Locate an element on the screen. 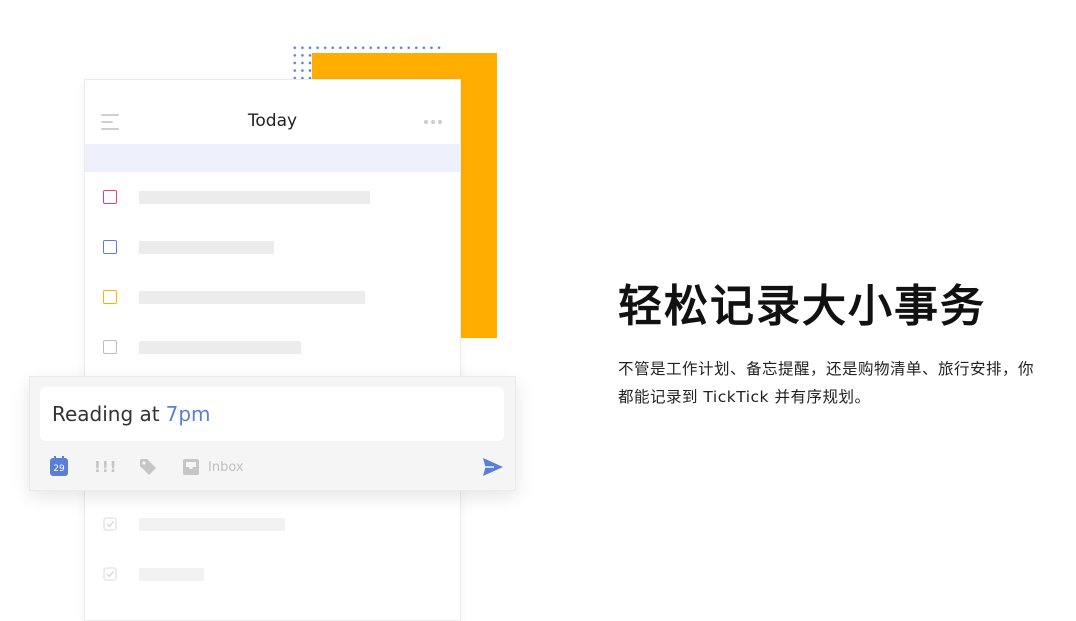  quick-add-panel: Reading at 7pm 29 !!! Inbox is located at coordinates (272, 433).